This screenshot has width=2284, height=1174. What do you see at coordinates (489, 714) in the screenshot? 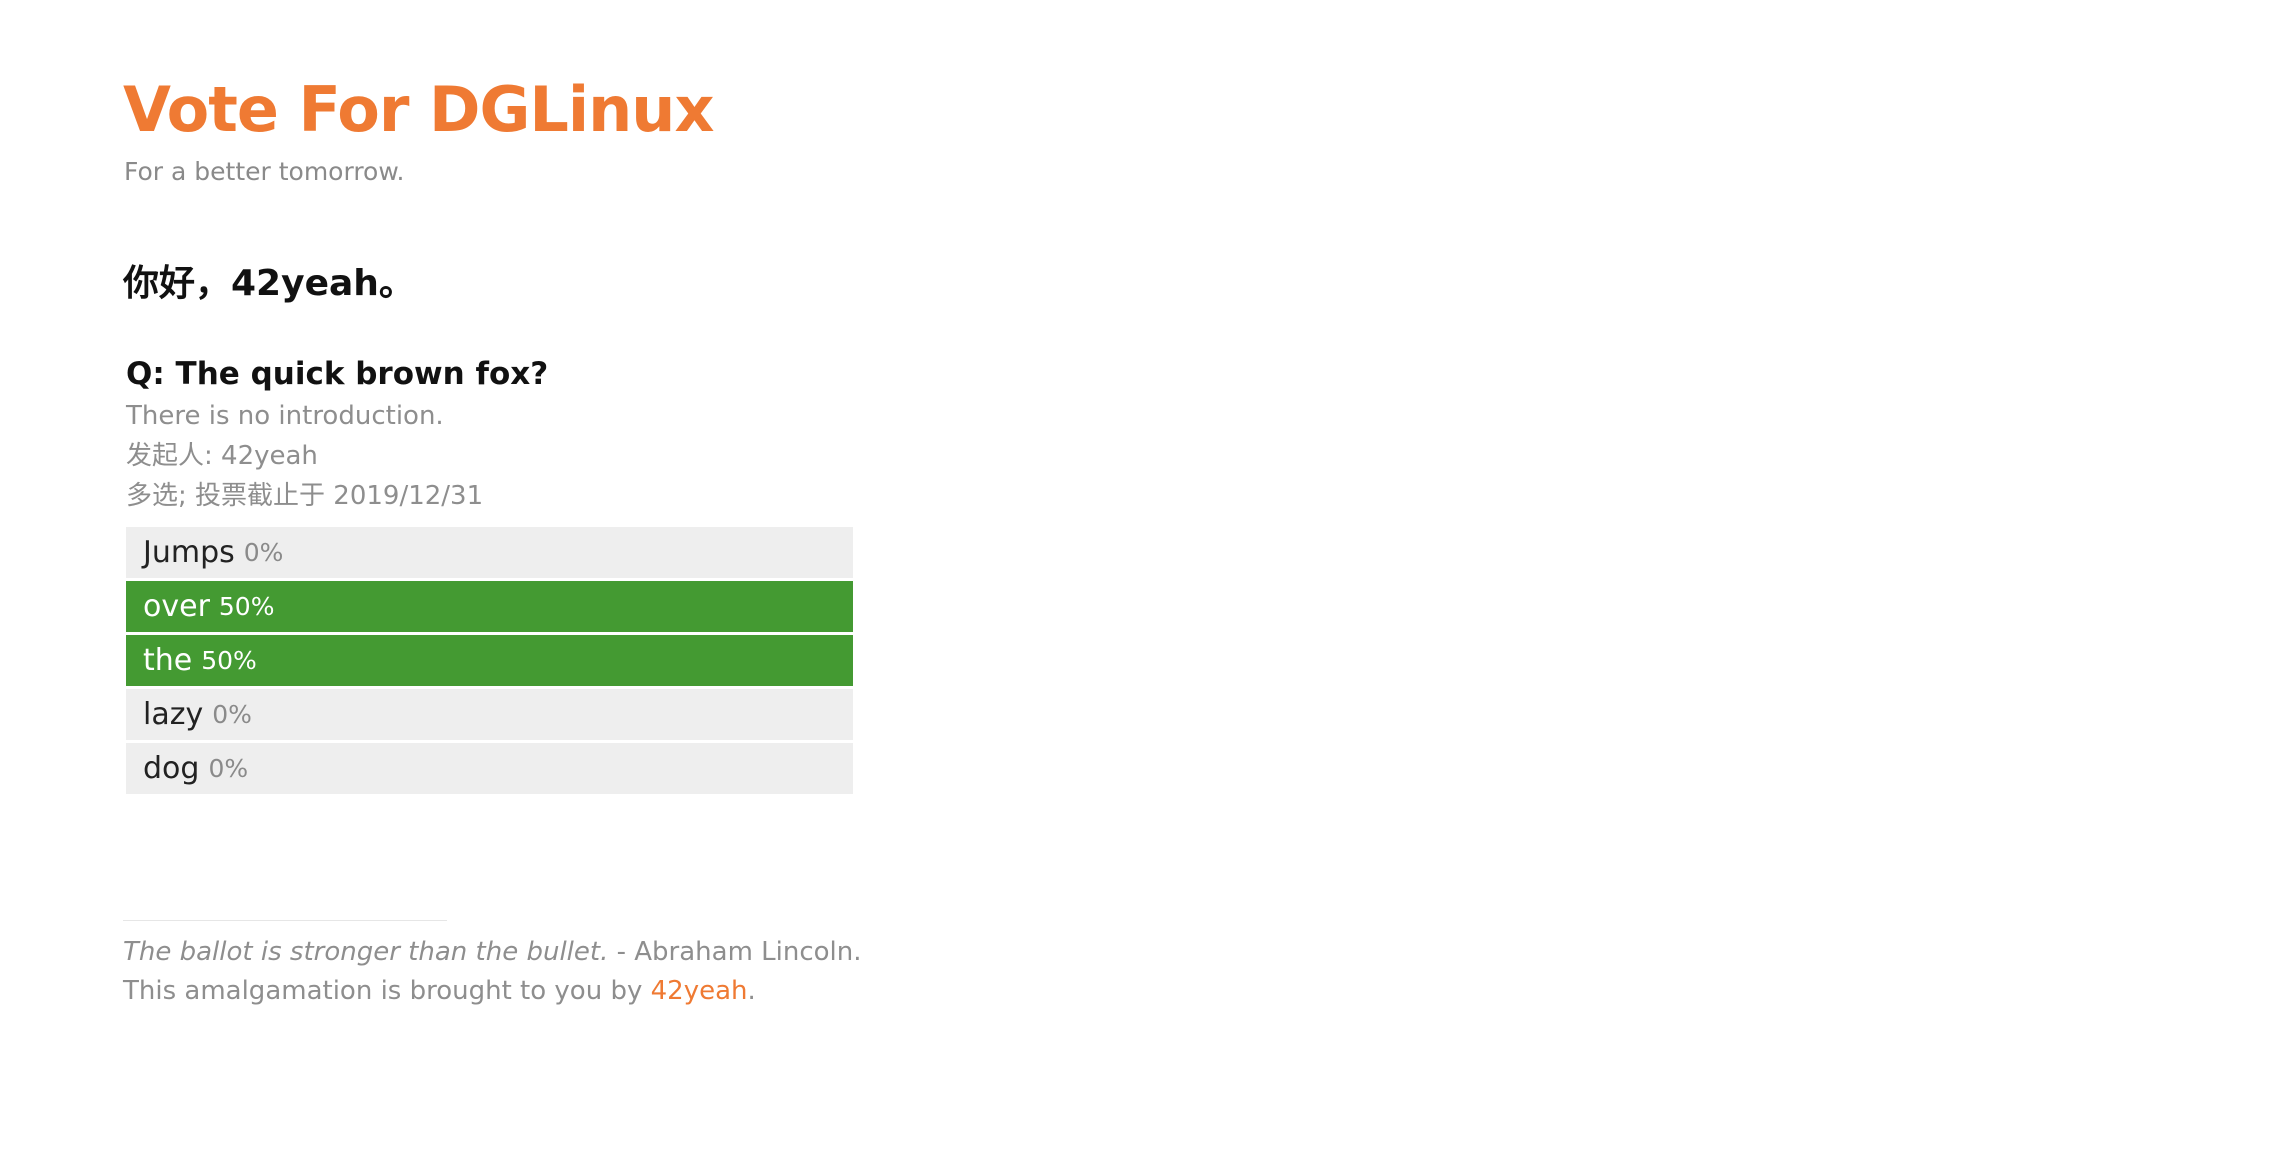
I see `poll-option-lazy: lazy 0%` at bounding box center [489, 714].